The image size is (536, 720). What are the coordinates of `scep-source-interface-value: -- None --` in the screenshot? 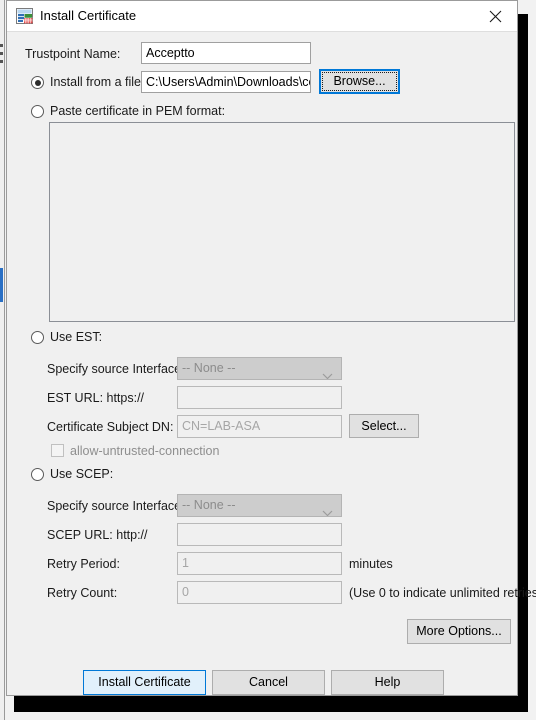 It's located at (209, 505).